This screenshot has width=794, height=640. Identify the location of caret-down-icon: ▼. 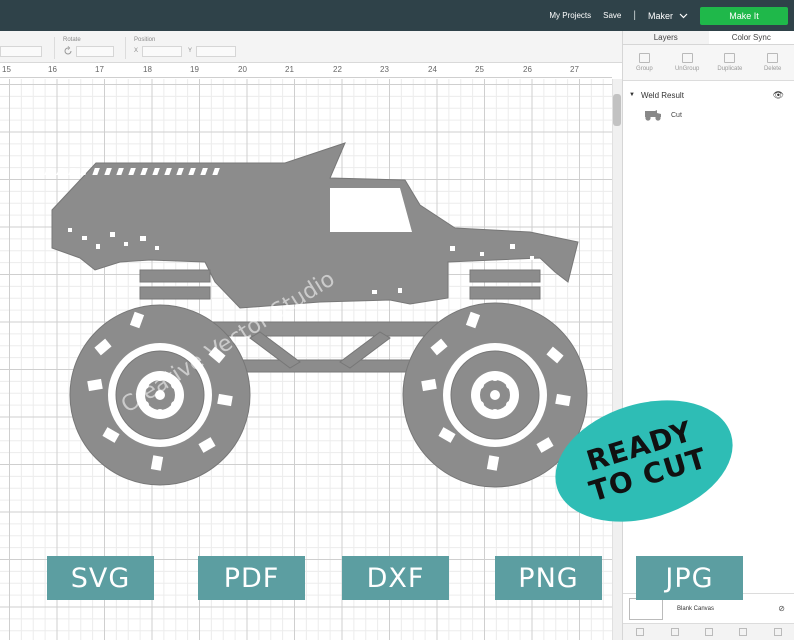
(632, 95).